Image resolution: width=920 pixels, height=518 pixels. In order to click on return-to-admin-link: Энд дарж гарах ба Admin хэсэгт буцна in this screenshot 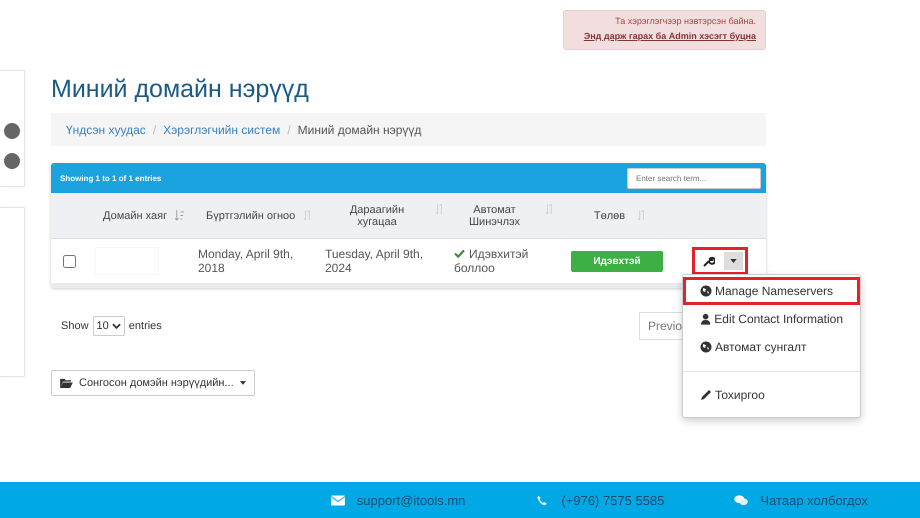, I will do `click(670, 36)`.